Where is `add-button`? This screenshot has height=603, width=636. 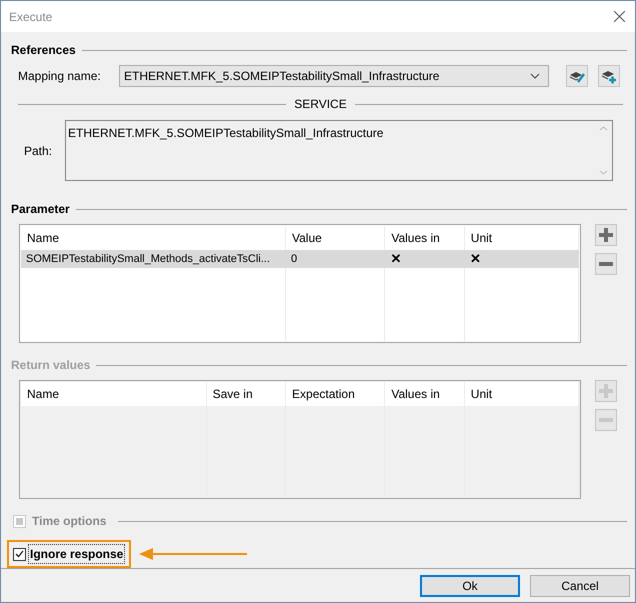 add-button is located at coordinates (606, 235).